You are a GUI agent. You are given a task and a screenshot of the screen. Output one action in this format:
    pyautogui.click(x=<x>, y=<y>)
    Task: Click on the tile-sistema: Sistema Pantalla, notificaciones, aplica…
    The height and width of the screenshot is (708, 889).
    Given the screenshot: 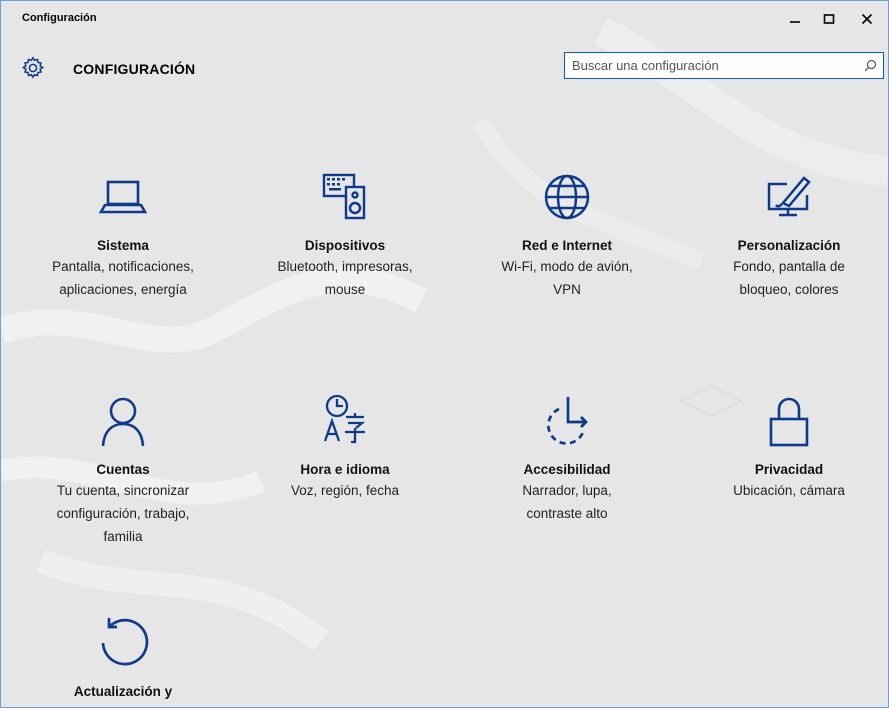 What is the action you would take?
    pyautogui.click(x=123, y=234)
    